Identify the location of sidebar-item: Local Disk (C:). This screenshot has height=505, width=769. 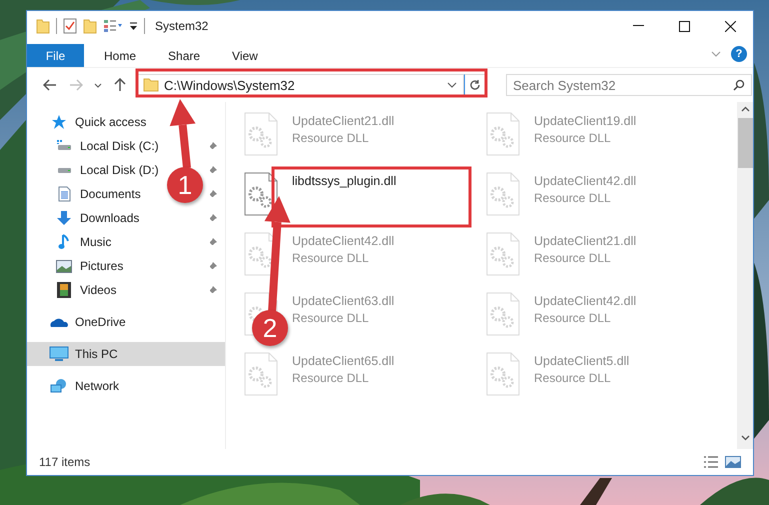
(97, 146).